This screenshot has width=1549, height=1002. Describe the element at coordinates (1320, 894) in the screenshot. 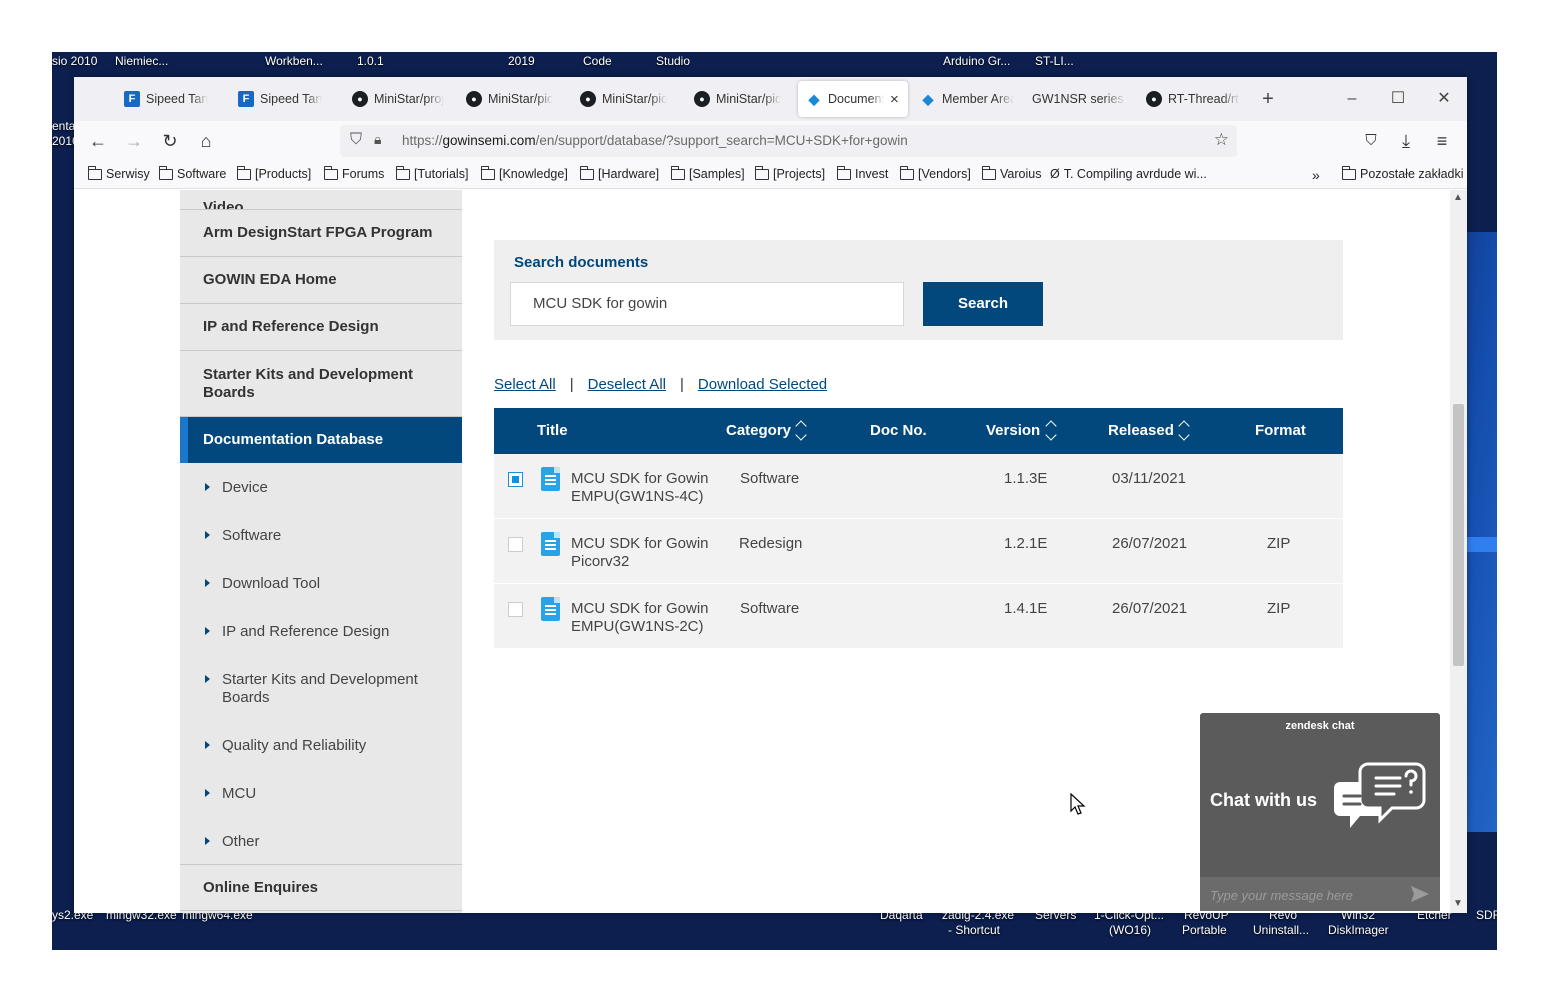

I see `chat-input: Type your message here` at that location.